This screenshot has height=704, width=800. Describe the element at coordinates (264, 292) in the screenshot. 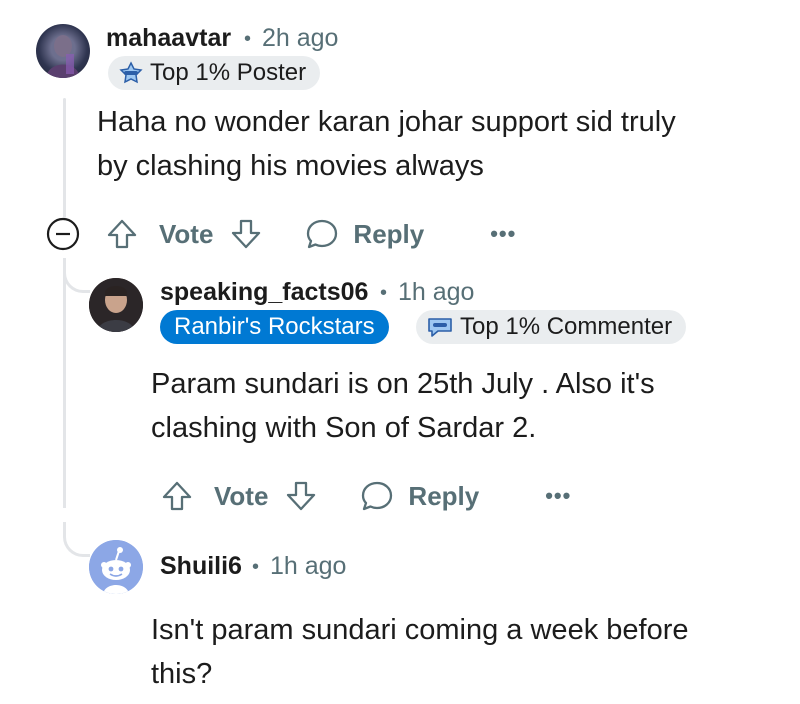

I see `username: speaking_facts06` at that location.